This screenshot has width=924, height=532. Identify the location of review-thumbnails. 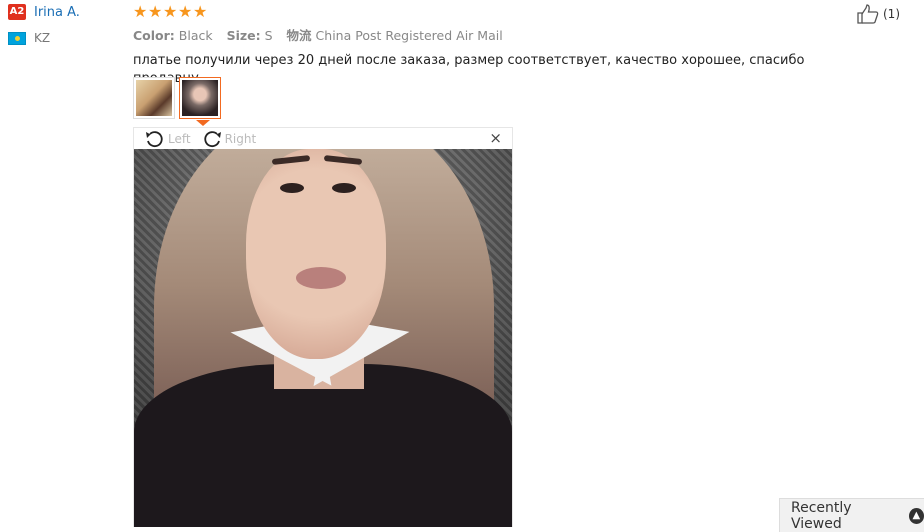
(177, 98).